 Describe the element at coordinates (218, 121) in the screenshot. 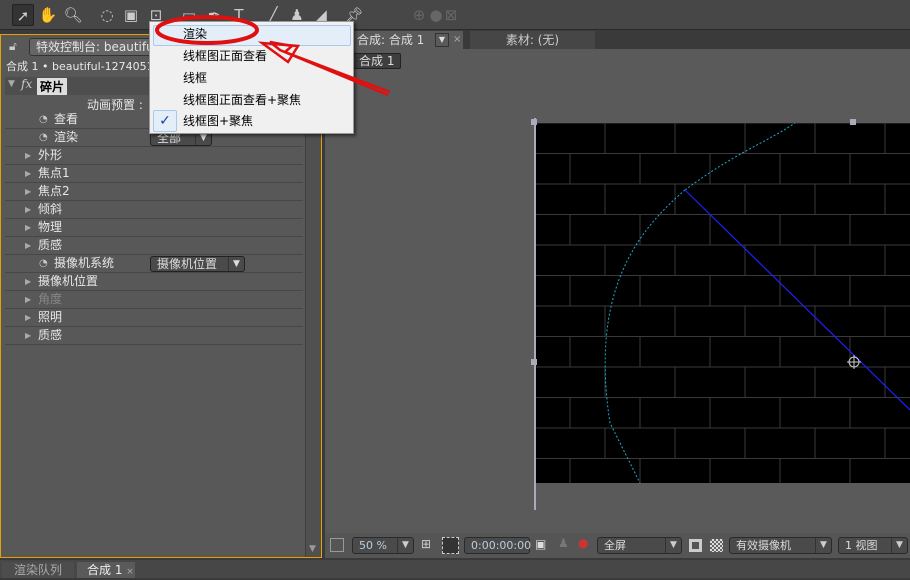

I see `menu-item-wireframe-focus: 线框图+聚焦` at that location.